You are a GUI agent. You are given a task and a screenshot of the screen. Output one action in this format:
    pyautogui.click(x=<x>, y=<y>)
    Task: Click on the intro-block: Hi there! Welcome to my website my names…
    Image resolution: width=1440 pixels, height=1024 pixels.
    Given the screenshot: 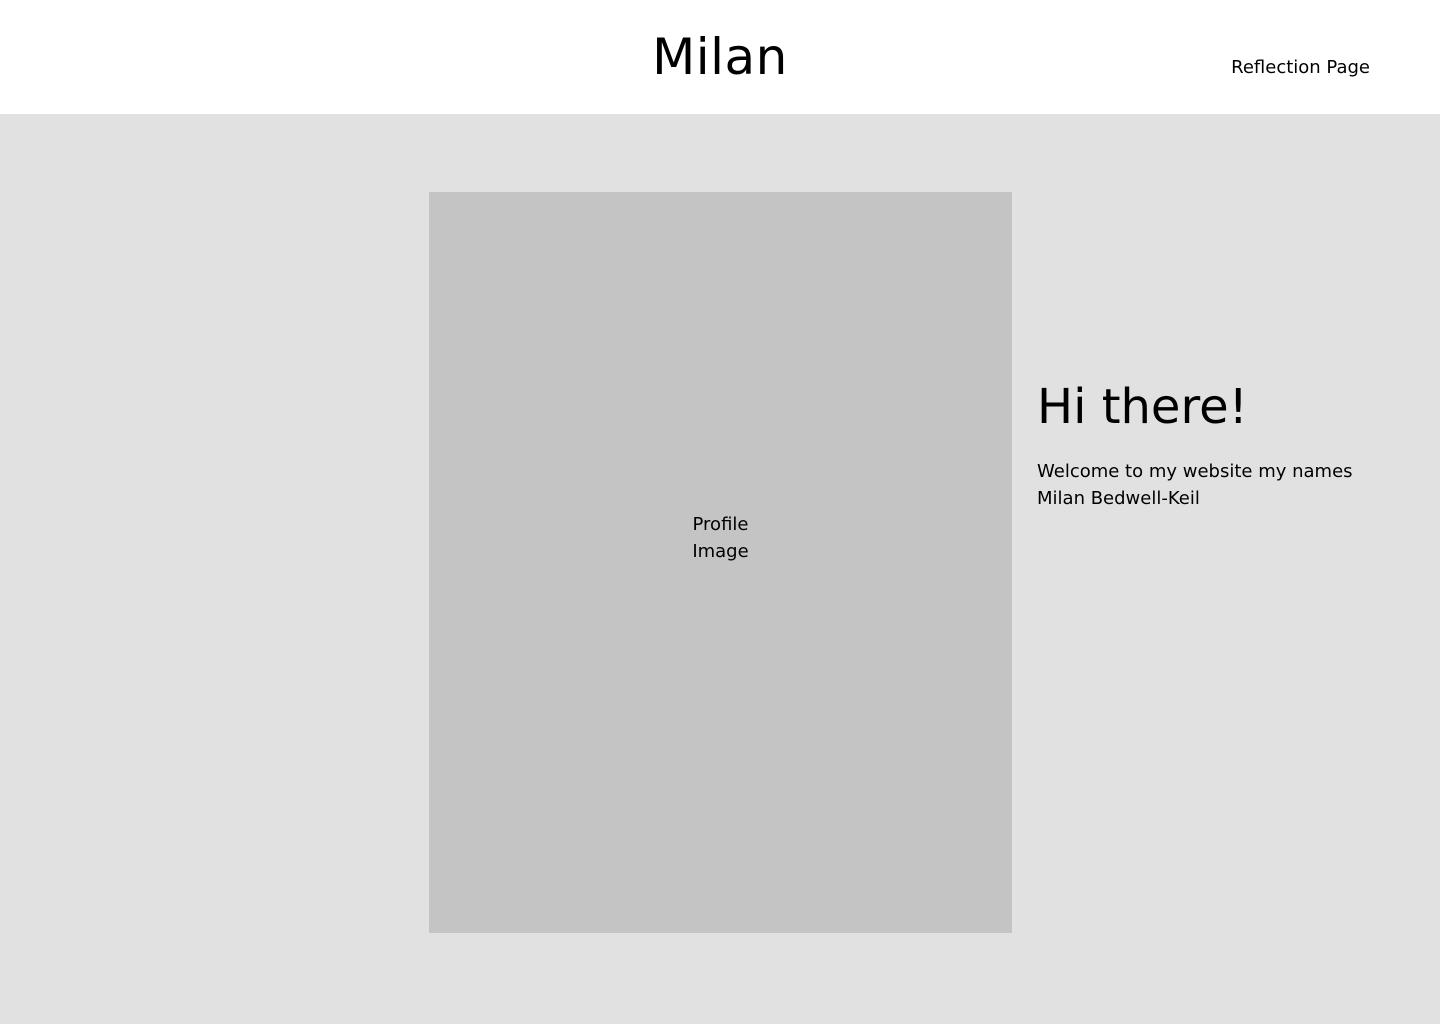 What is the action you would take?
    pyautogui.click(x=1227, y=444)
    